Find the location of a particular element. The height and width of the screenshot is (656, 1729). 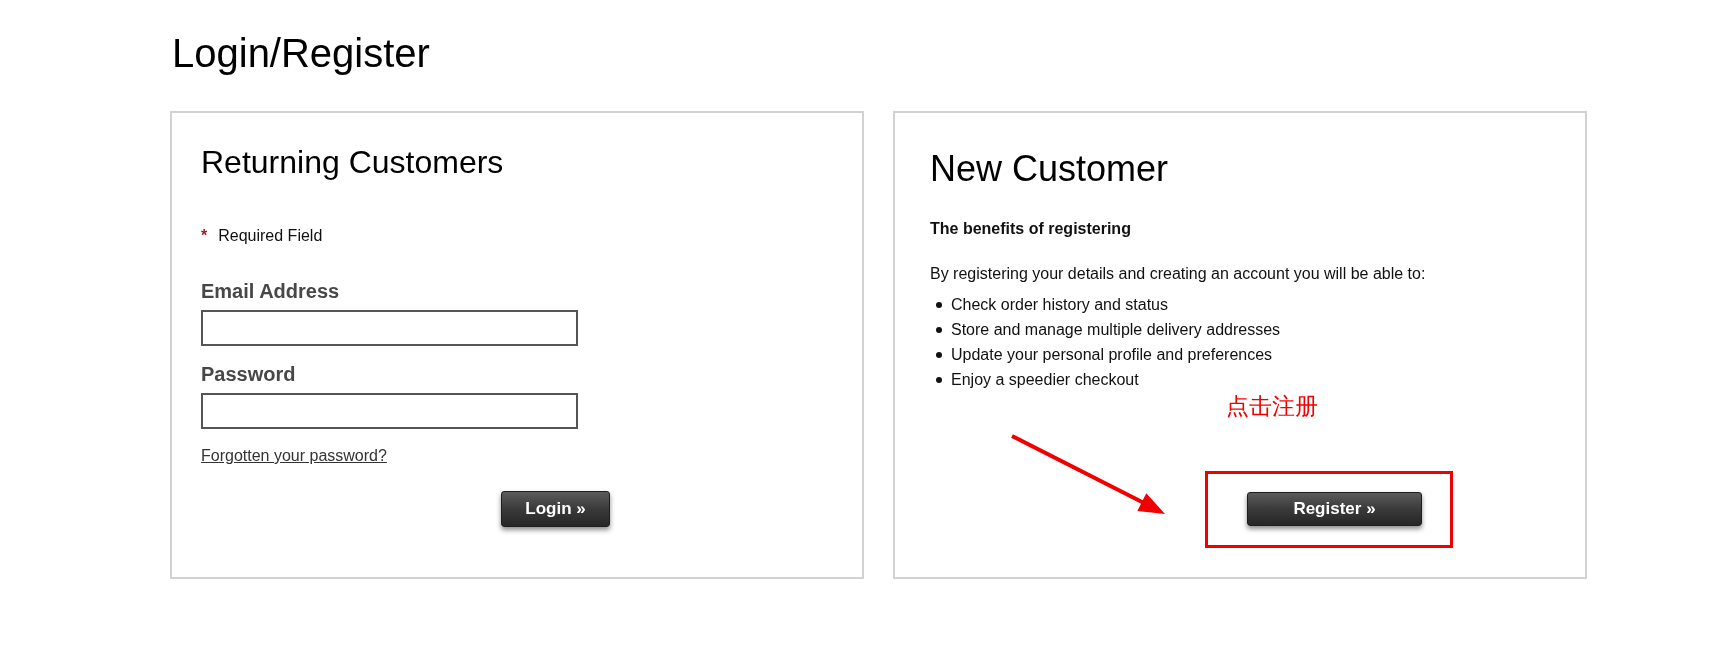

benefits-intro: By registering your details and creating an account you will be able to: is located at coordinates (1178, 274).